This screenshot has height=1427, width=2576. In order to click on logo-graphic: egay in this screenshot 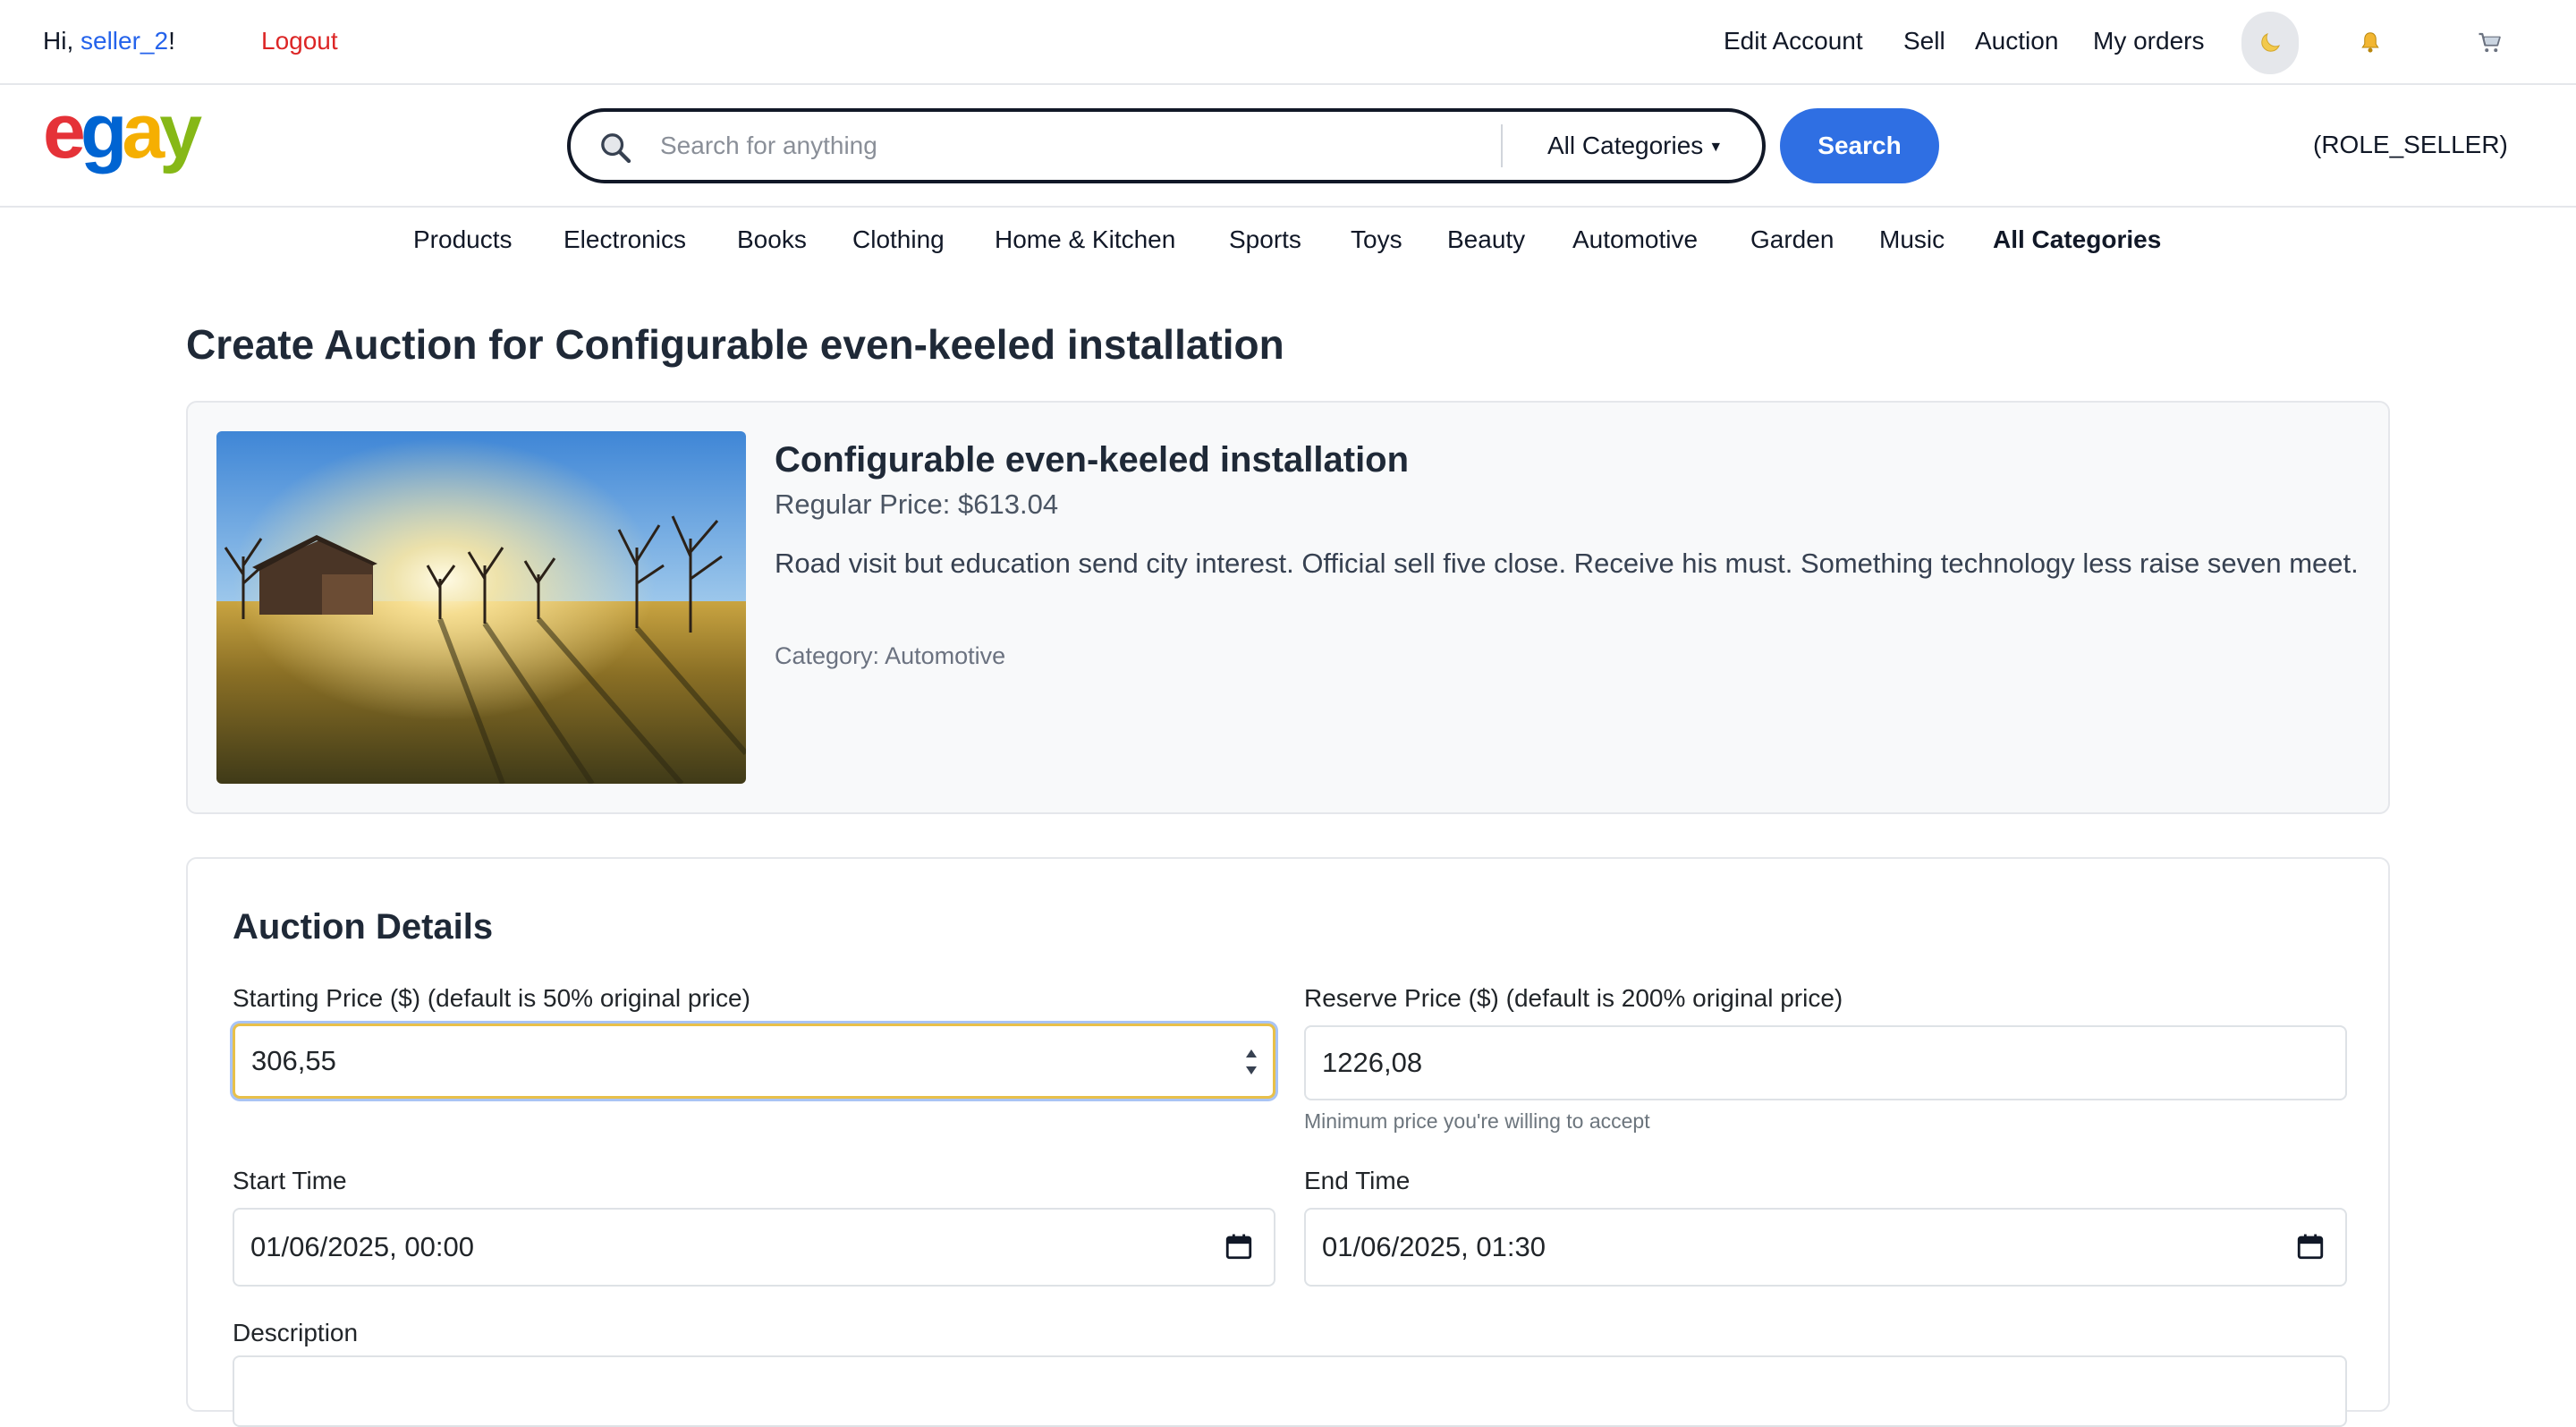, I will do `click(125, 131)`.